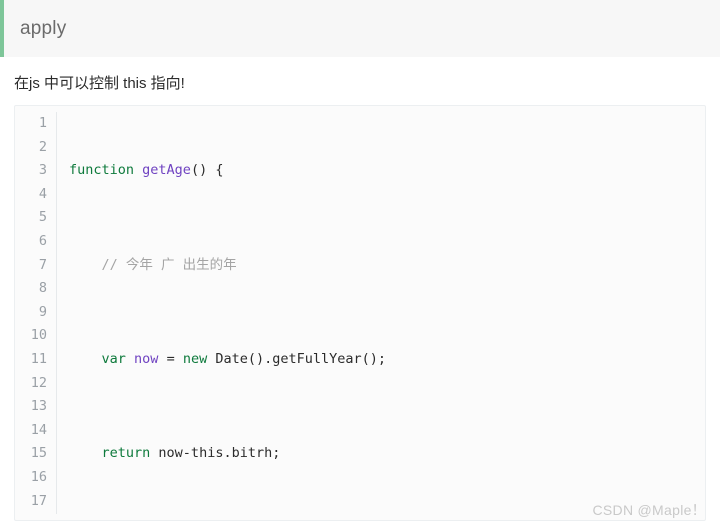  I want to click on line-number: 5, so click(42, 217).